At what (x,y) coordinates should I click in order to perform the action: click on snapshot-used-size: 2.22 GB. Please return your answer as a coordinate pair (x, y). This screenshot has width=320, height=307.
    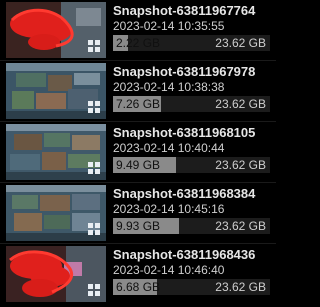
    Looking at the image, I should click on (138, 43).